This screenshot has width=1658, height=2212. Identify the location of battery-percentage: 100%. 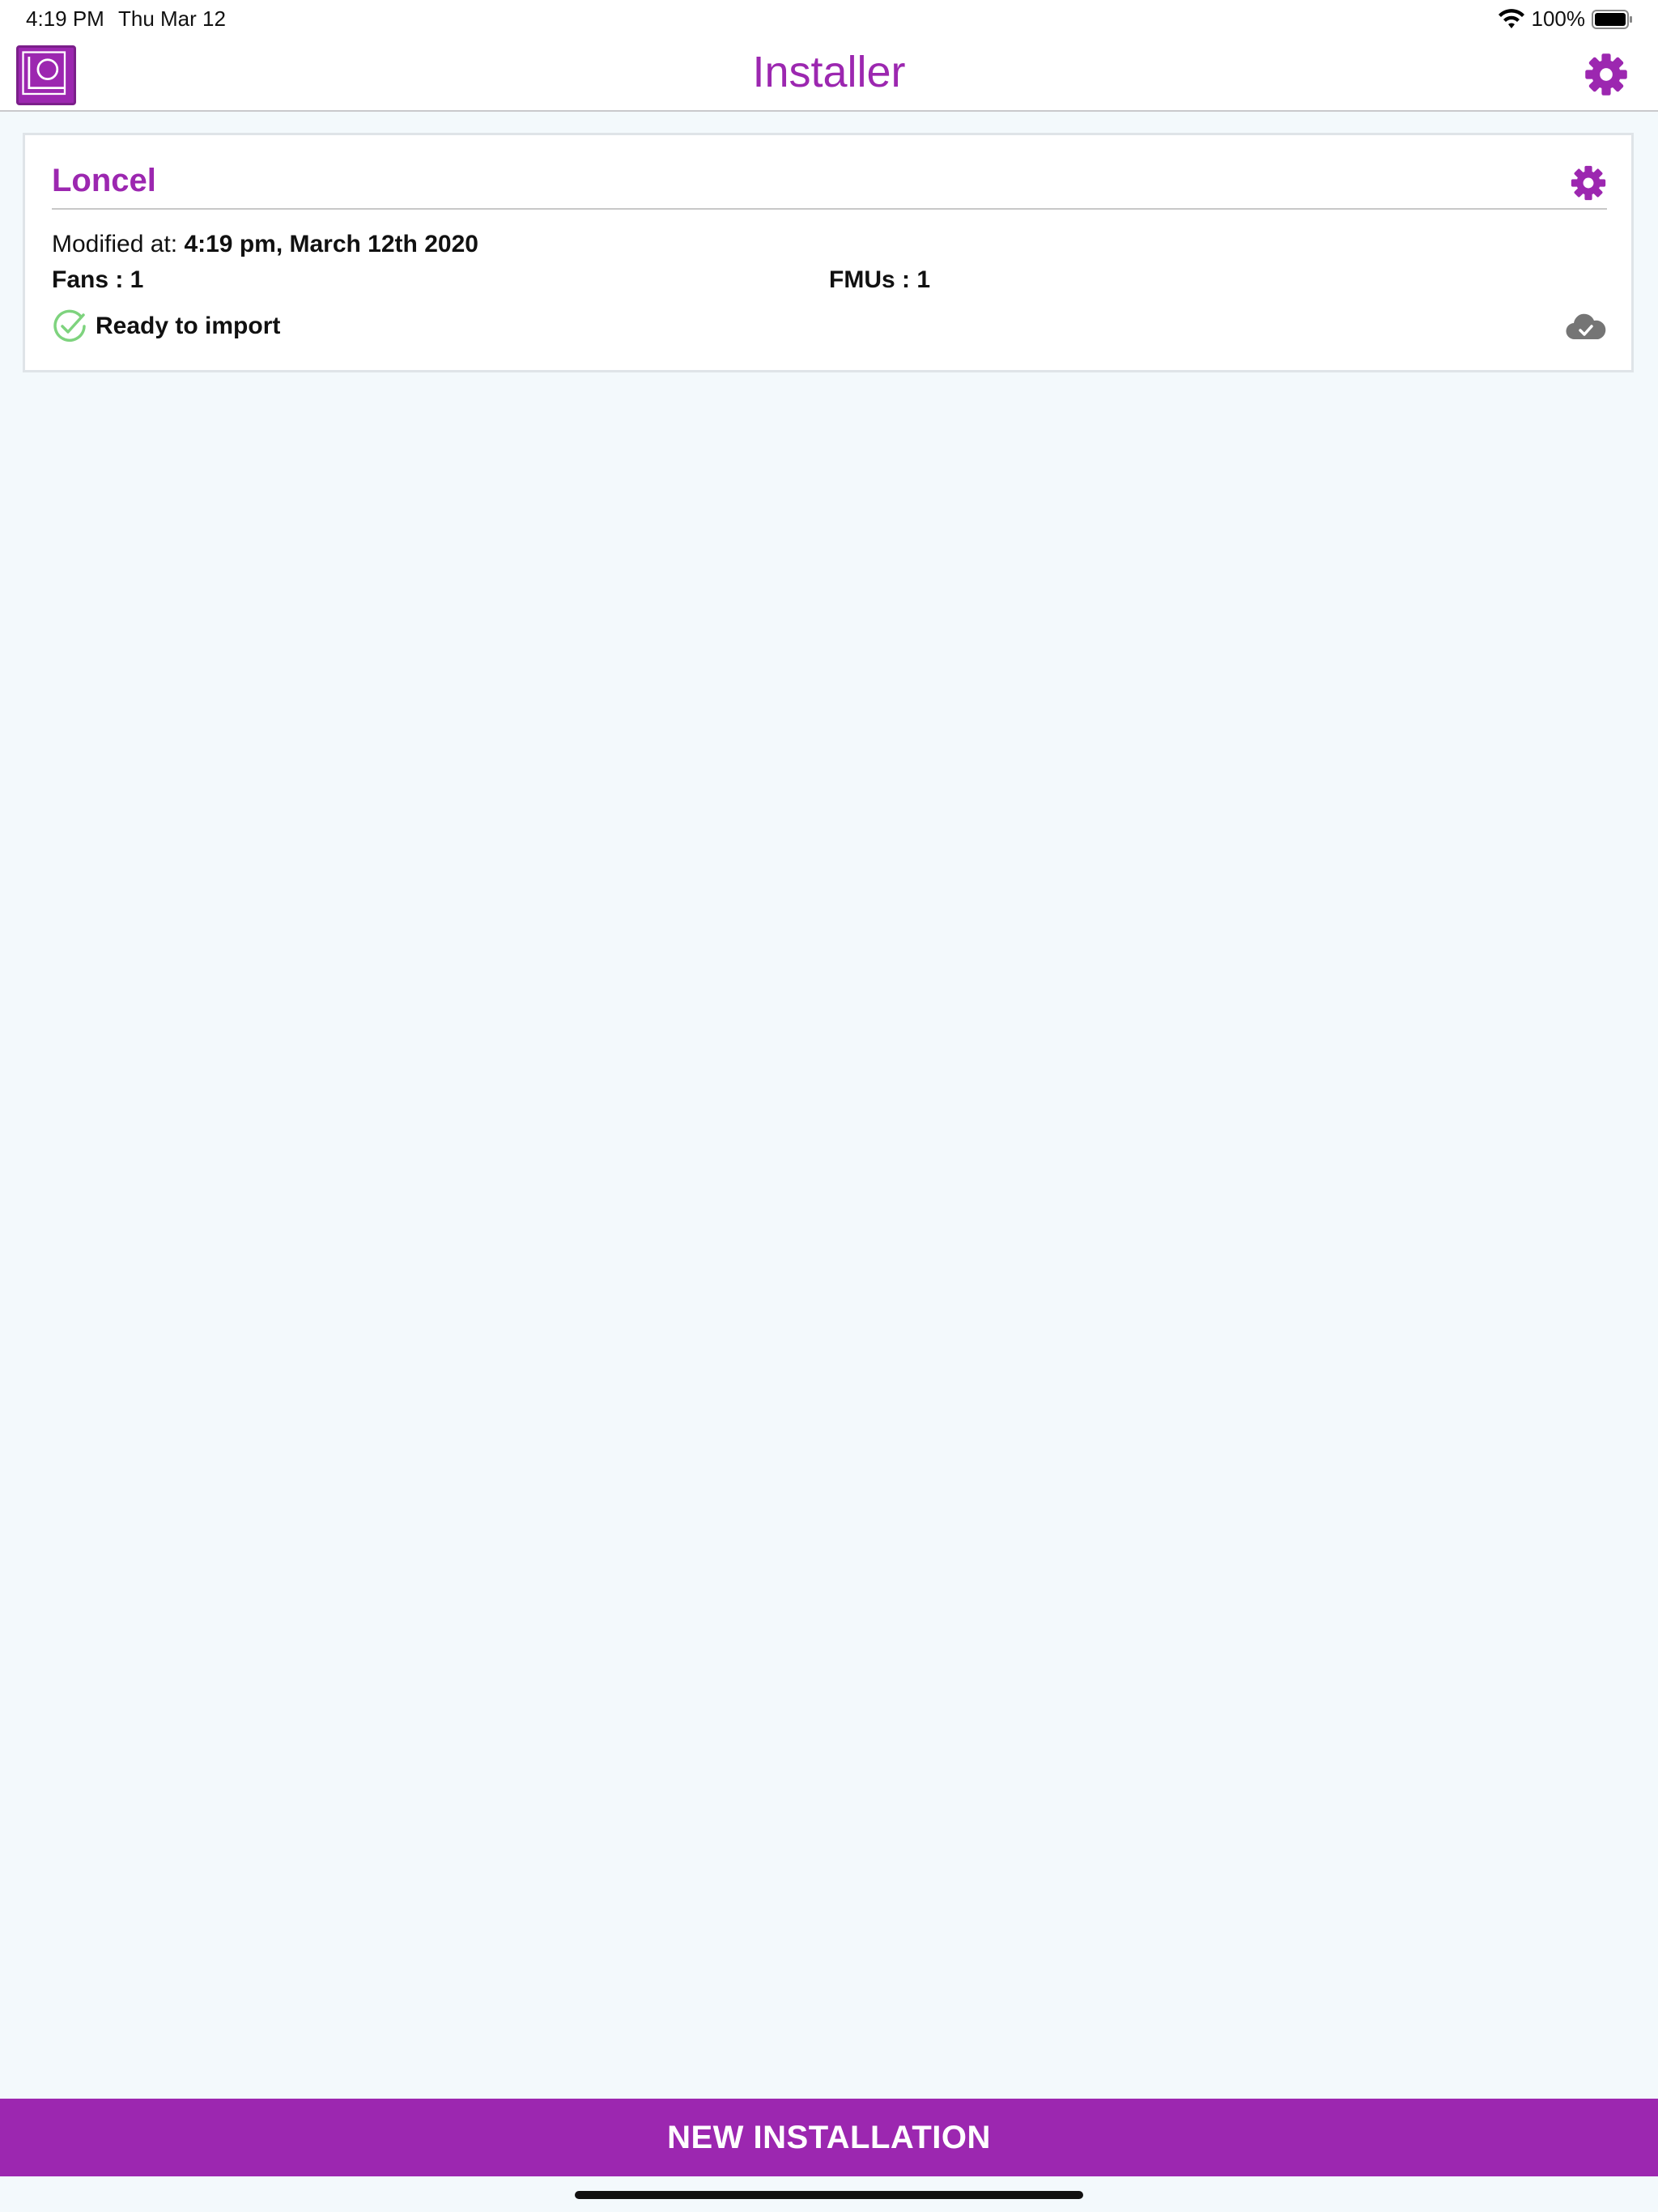
(1558, 19).